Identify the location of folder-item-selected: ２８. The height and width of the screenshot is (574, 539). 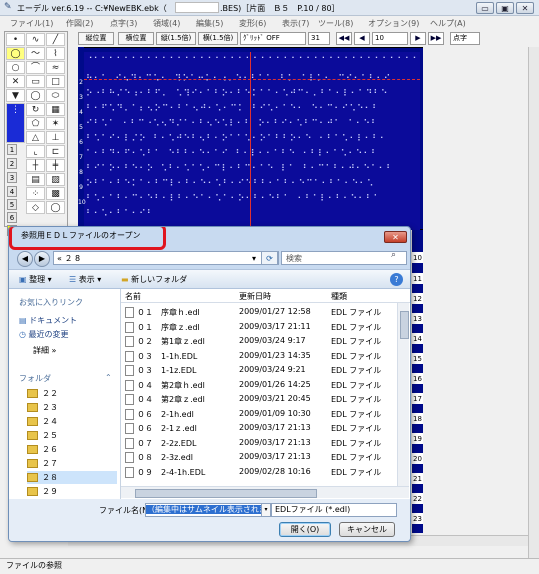
(72, 477).